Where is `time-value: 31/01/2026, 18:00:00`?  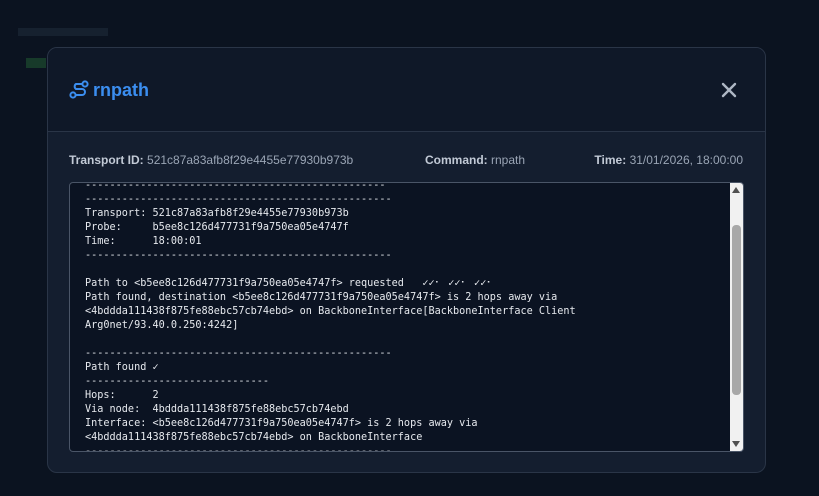 time-value: 31/01/2026, 18:00:00 is located at coordinates (686, 160).